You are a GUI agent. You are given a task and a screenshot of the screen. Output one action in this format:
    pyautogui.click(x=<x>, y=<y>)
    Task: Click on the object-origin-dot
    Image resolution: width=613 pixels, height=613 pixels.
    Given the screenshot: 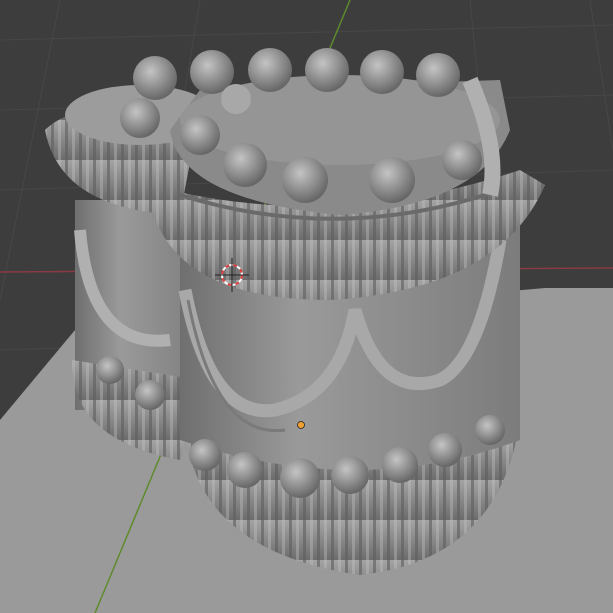 What is the action you would take?
    pyautogui.click(x=301, y=425)
    